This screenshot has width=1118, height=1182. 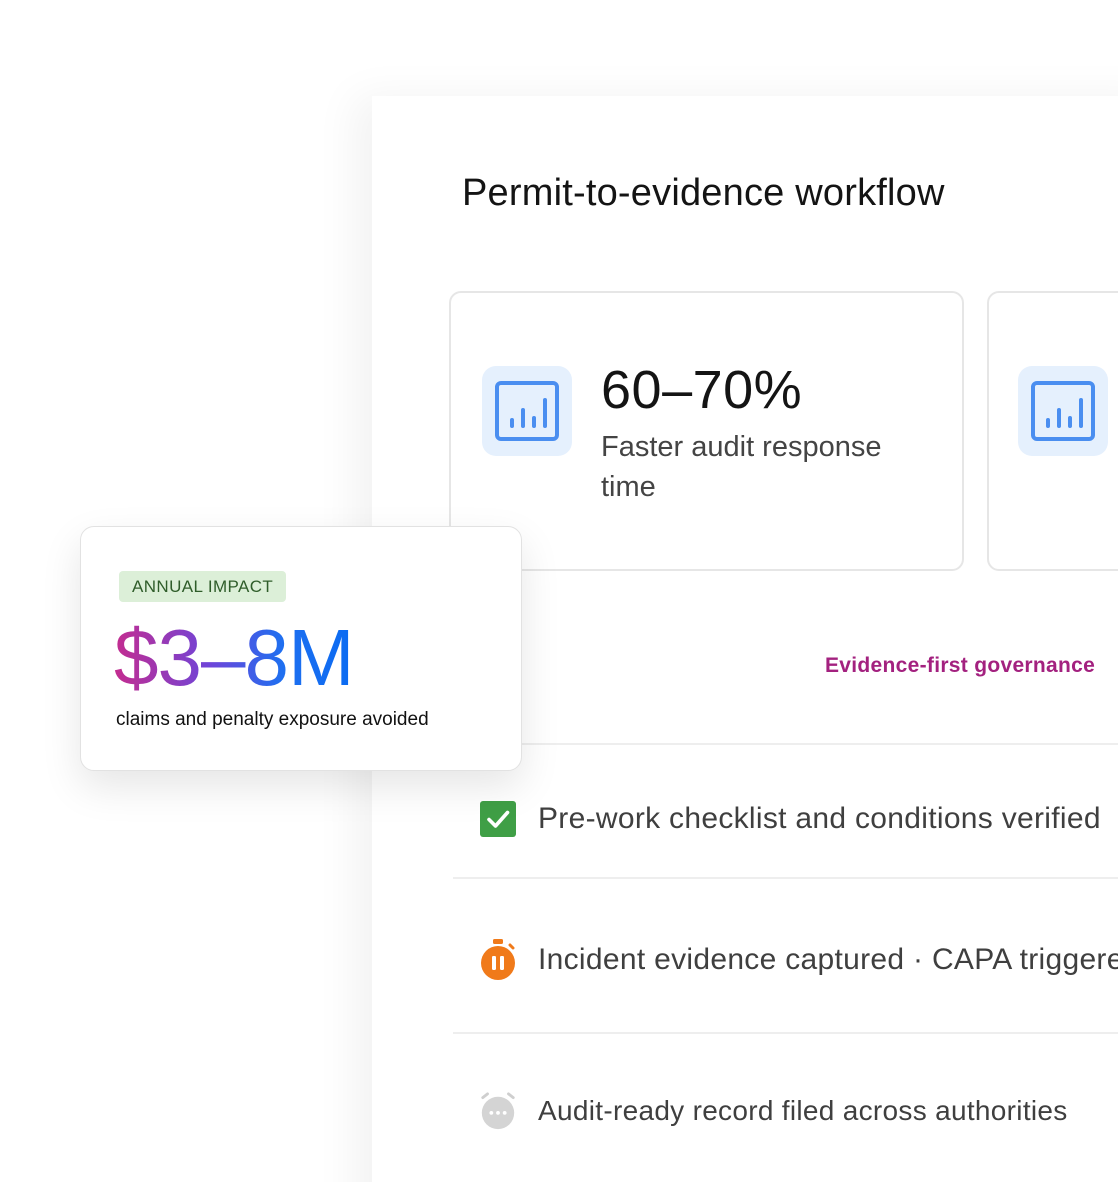 I want to click on stat-value: 60–70%, so click(x=702, y=390).